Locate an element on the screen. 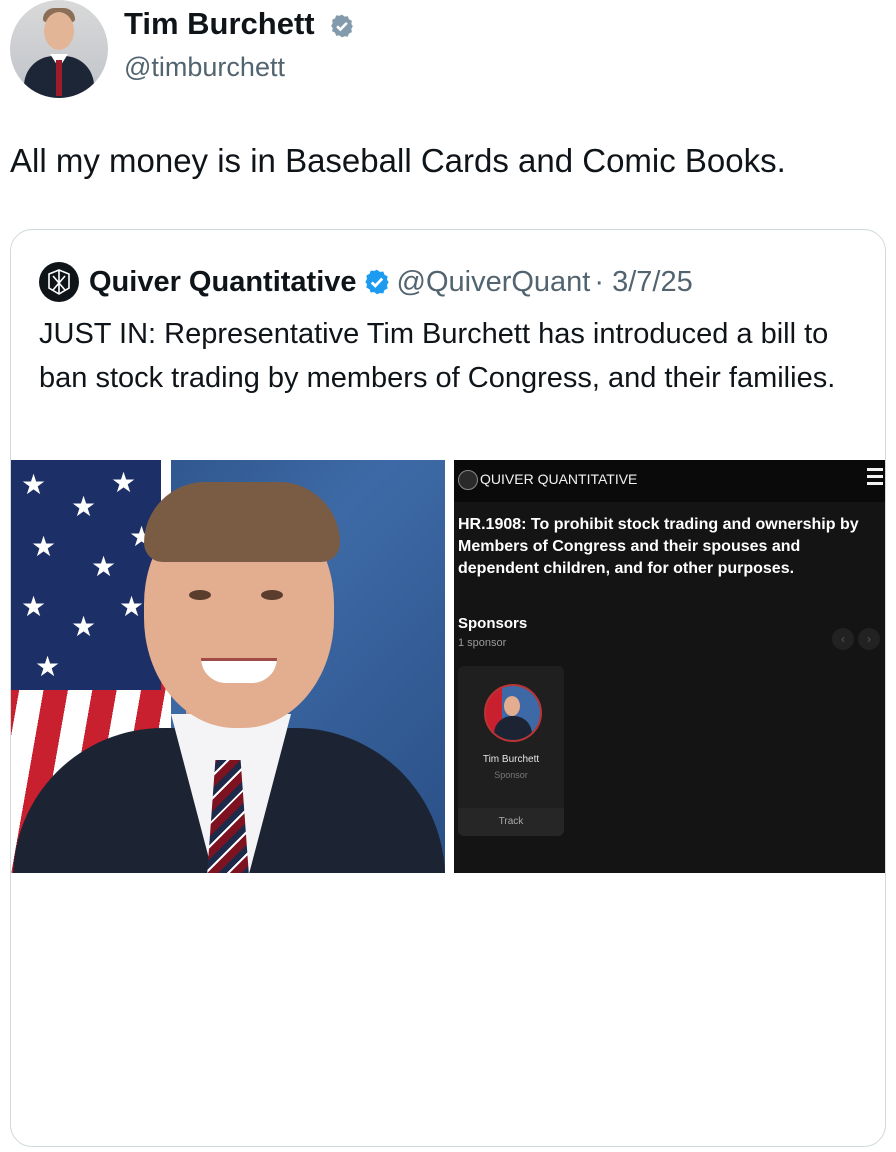  quiver-logo-icon is located at coordinates (59, 282).